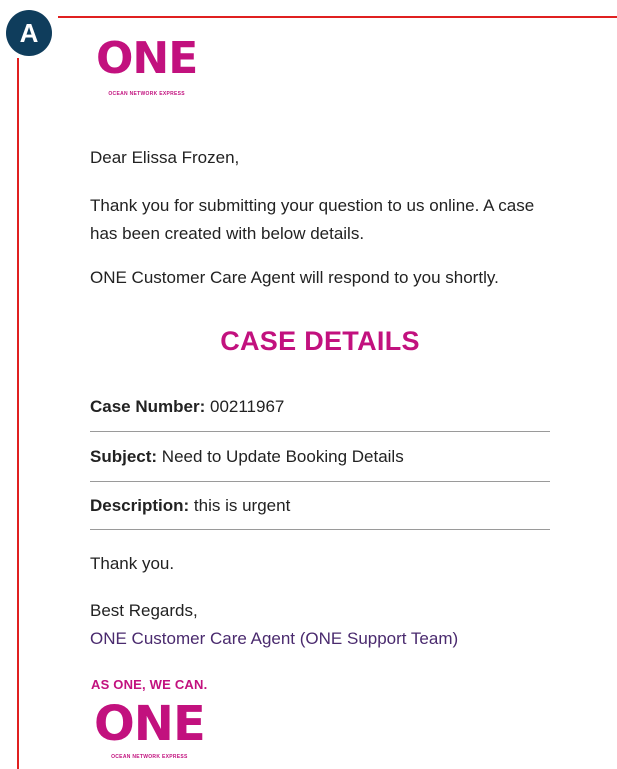 This screenshot has height=769, width=617. What do you see at coordinates (149, 757) in the screenshot?
I see `footer-logo-subtitle: OCEAN NETWORK EXPRESS` at bounding box center [149, 757].